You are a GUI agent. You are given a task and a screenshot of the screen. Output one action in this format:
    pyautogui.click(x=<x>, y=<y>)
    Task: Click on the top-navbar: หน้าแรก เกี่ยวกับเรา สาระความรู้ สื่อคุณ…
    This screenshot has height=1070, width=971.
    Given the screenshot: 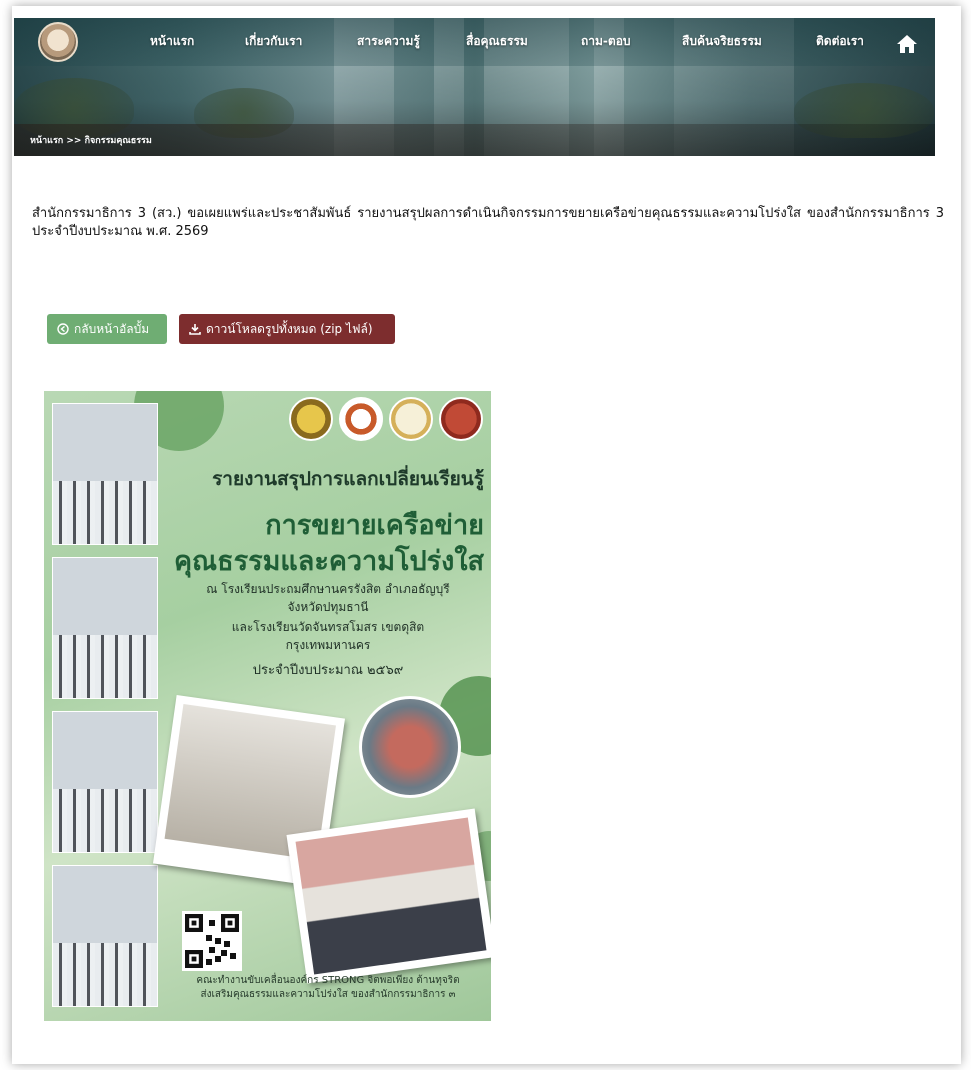 What is the action you would take?
    pyautogui.click(x=474, y=42)
    